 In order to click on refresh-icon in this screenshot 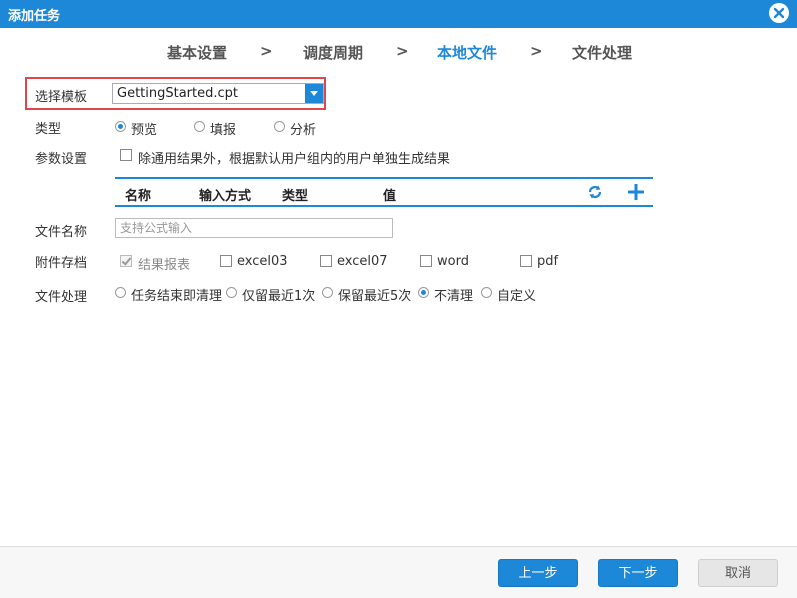, I will do `click(595, 194)`.